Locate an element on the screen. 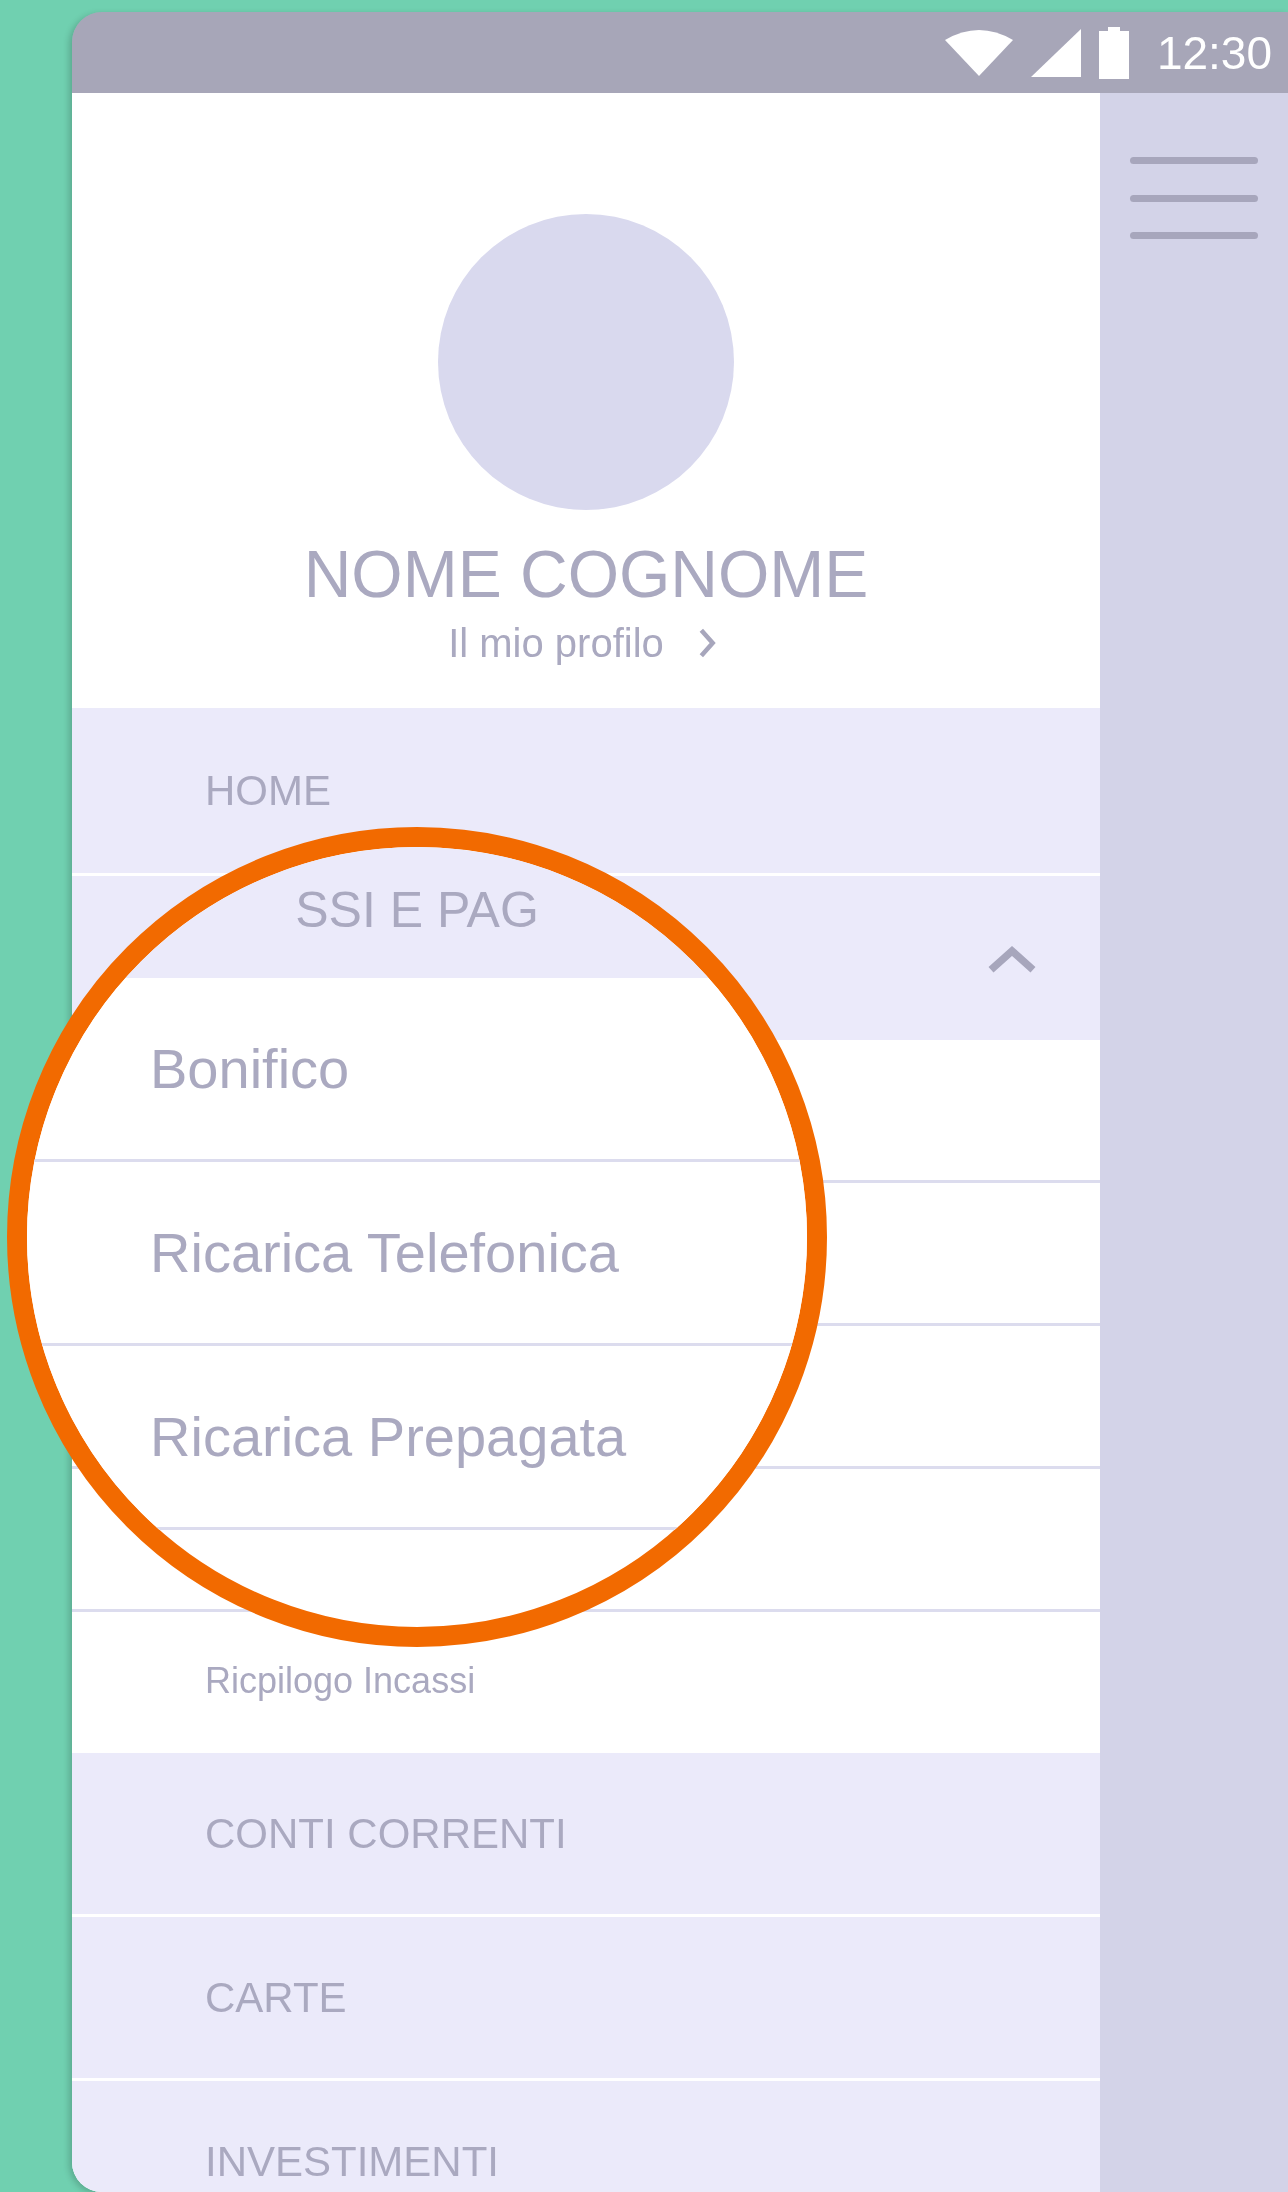 The height and width of the screenshot is (2192, 1288). signal-icon is located at coordinates (1055, 52).